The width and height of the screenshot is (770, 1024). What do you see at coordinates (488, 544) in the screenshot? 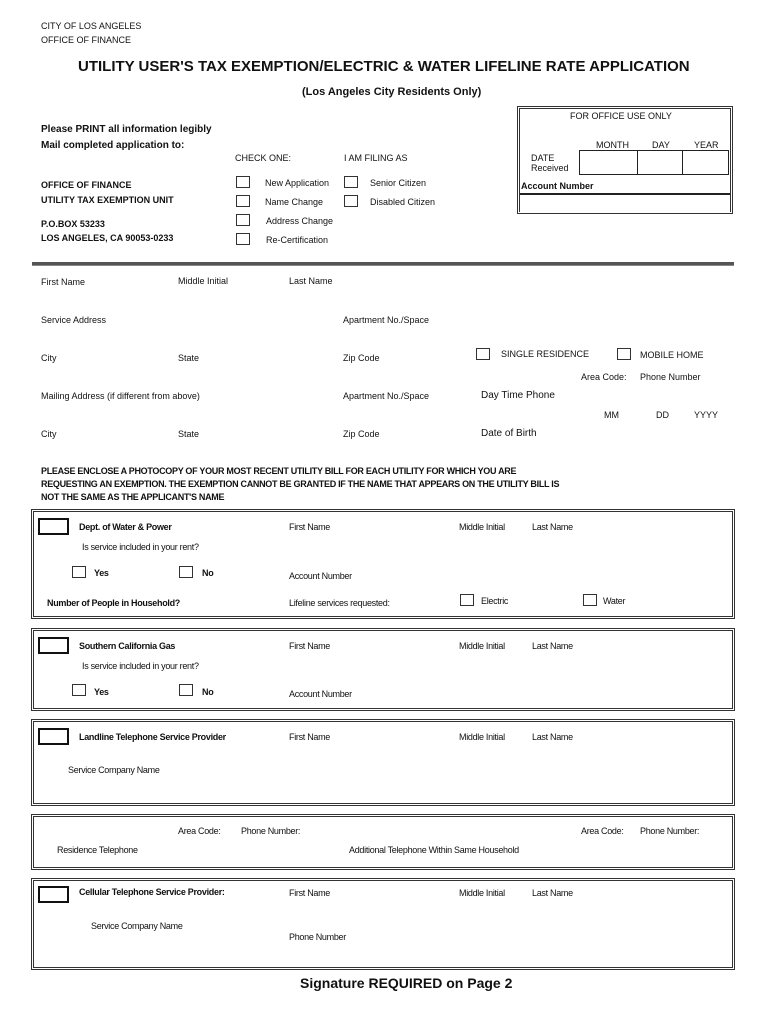
I see `dwp-middle-initial-input` at bounding box center [488, 544].